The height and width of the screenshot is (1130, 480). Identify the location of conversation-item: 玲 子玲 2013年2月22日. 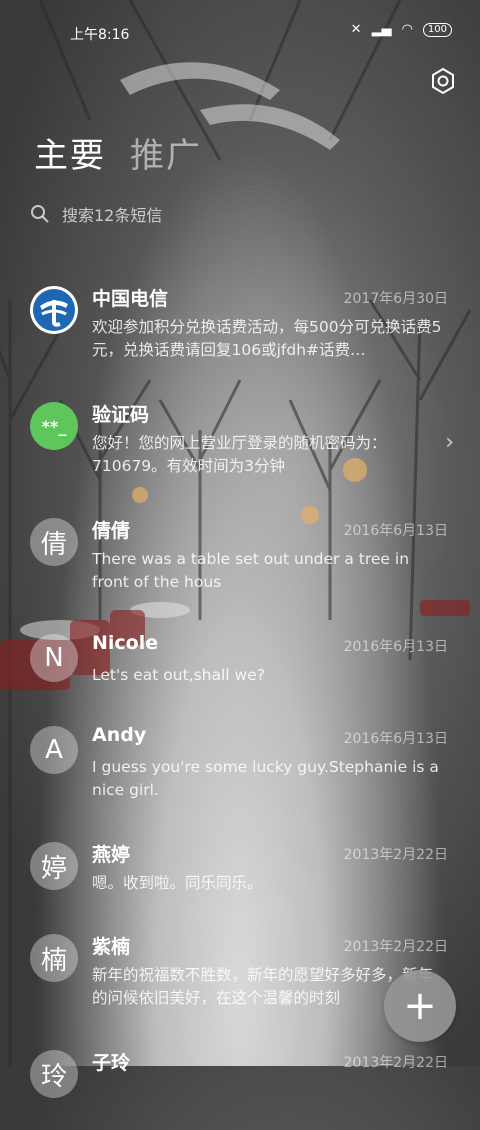
(240, 1084).